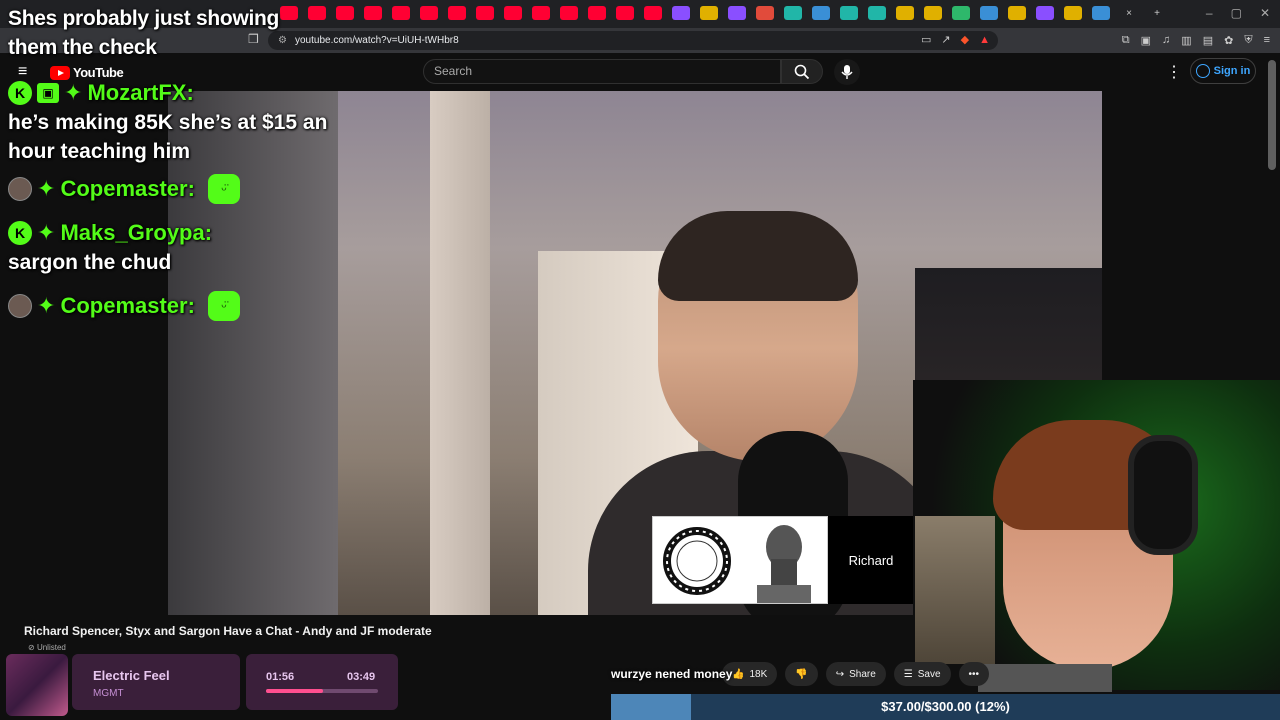 The image size is (1280, 720). I want to click on share-button: ↪ Share, so click(855, 674).